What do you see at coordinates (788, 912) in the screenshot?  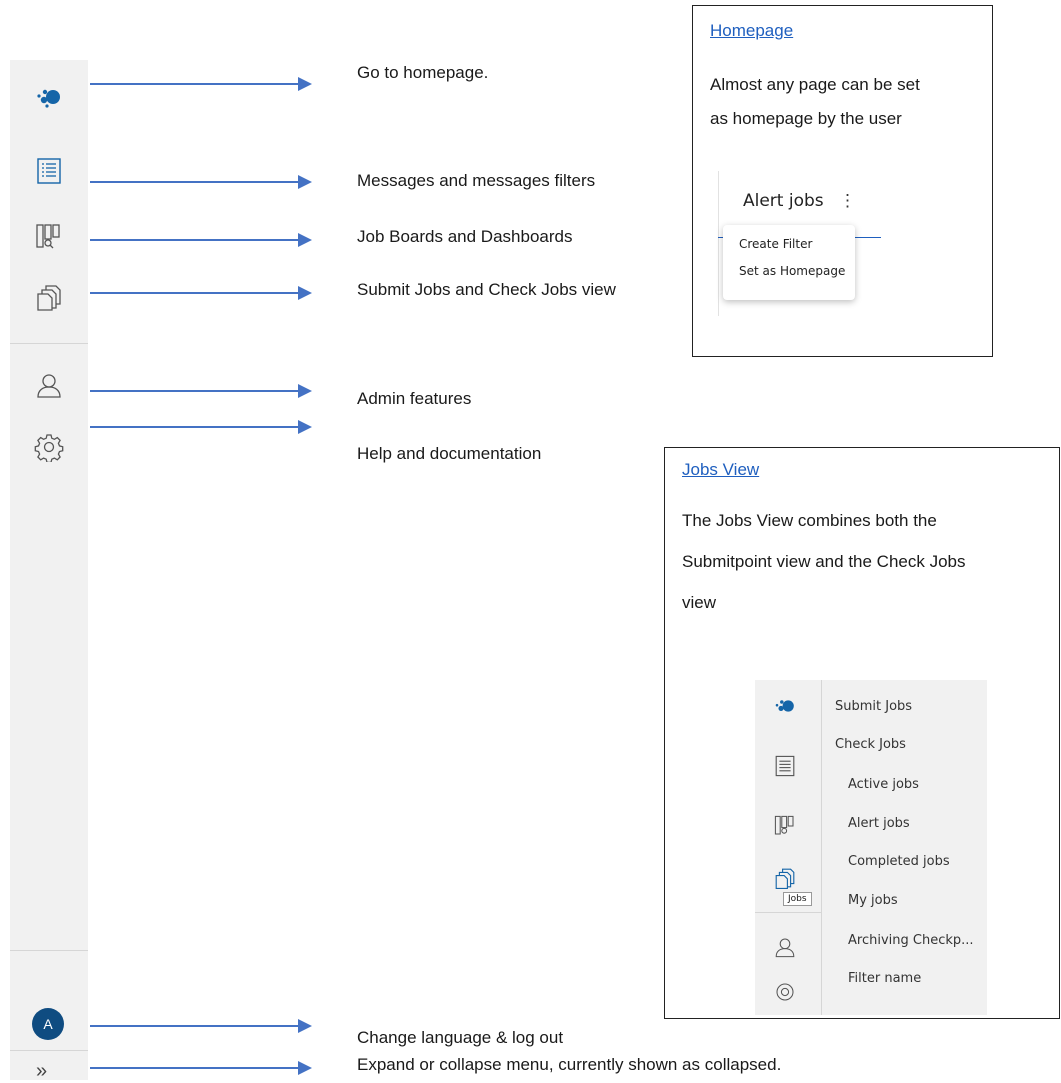 I see `preview-divider-h` at bounding box center [788, 912].